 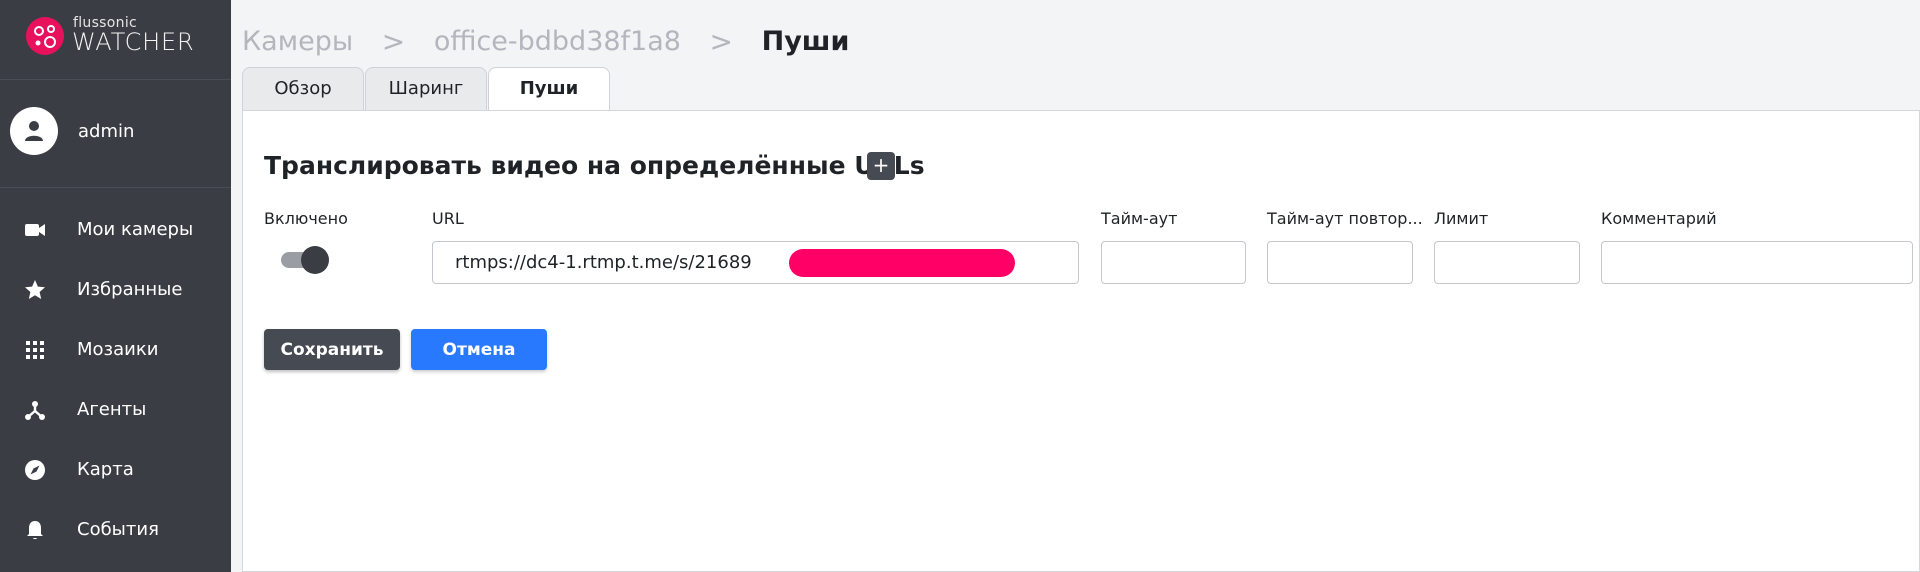 I want to click on sidebar-item-label: Агенты, so click(x=112, y=409).